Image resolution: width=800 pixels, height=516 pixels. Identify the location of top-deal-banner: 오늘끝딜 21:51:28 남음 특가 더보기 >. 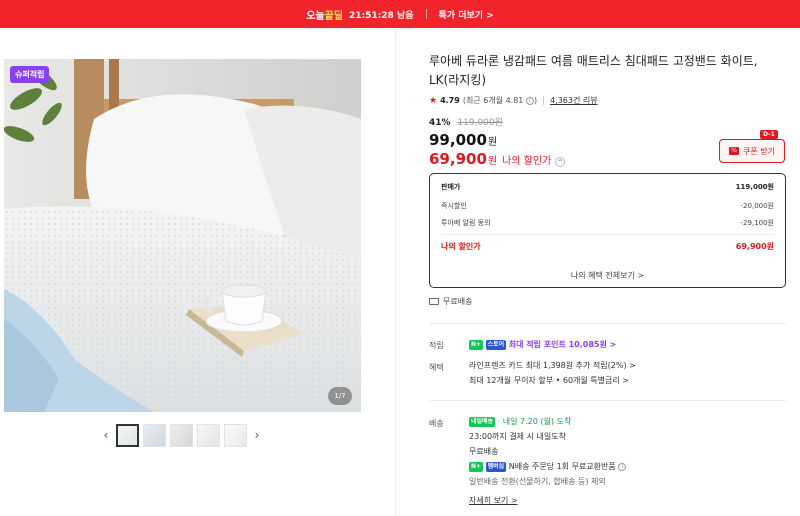
(400, 14).